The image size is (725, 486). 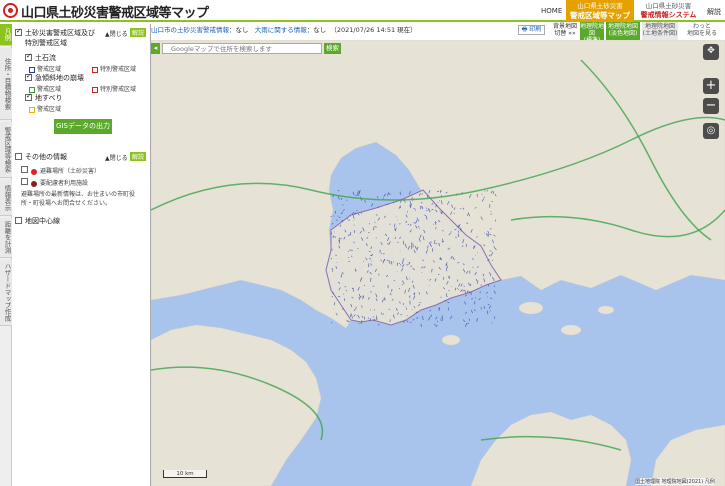 I want to click on vtab-measure-distance: 距離を計測, so click(x=6, y=238).